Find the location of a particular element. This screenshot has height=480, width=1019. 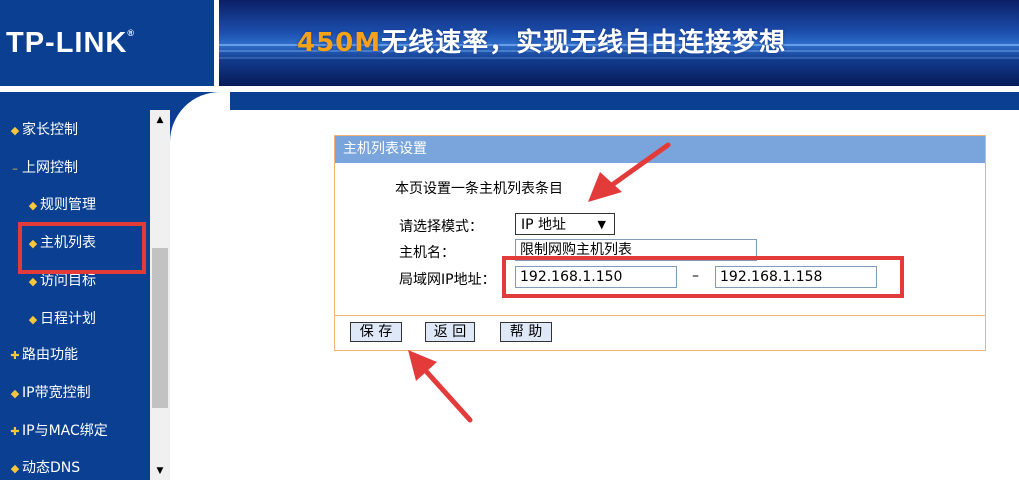

annotation-arrow-to-description is located at coordinates (629, 172).